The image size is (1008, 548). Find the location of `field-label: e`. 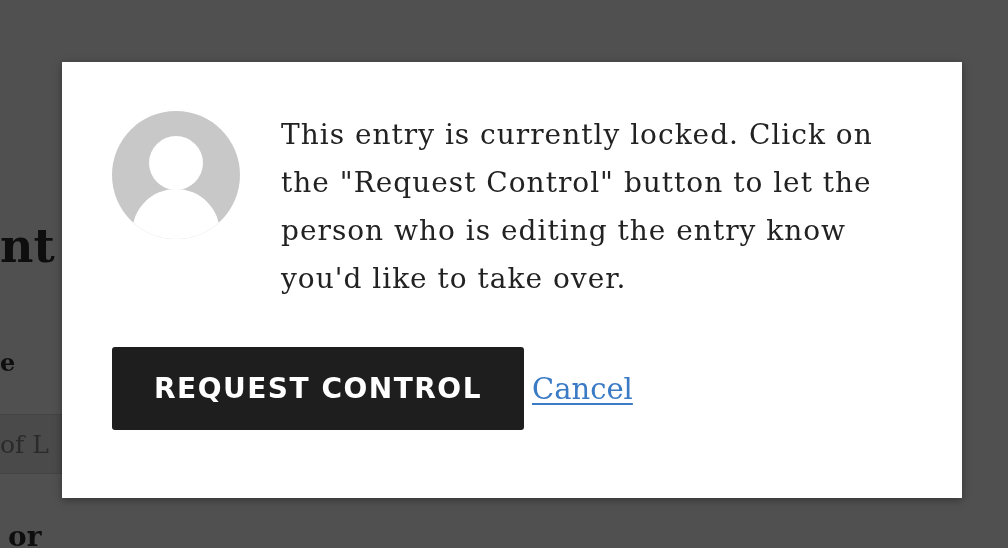

field-label: e is located at coordinates (8, 363).